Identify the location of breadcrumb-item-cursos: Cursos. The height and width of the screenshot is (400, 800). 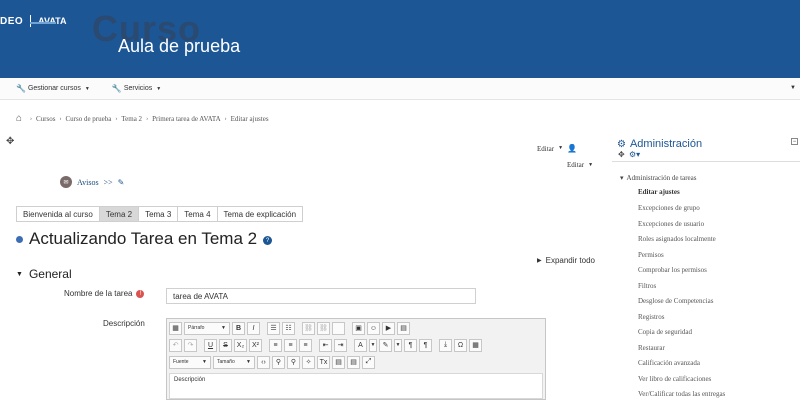
(45, 119).